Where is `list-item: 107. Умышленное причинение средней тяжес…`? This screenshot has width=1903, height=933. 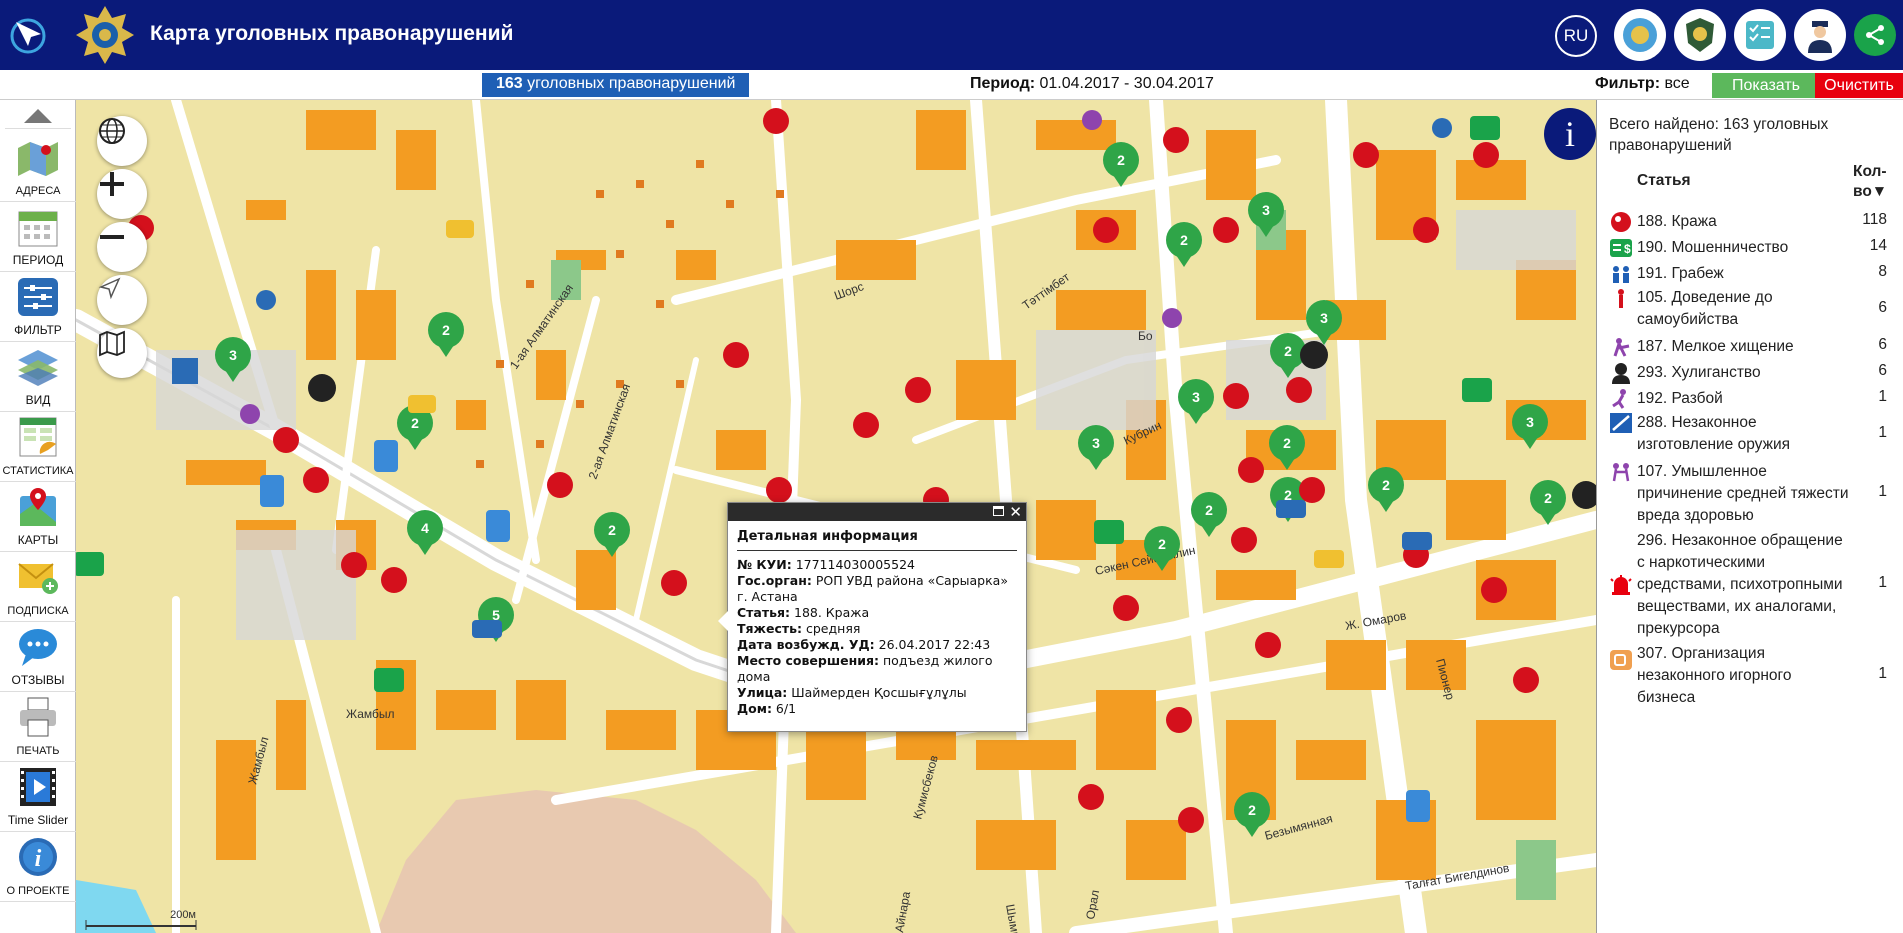 list-item: 107. Умышленное причинение средней тяжес… is located at coordinates (1754, 494).